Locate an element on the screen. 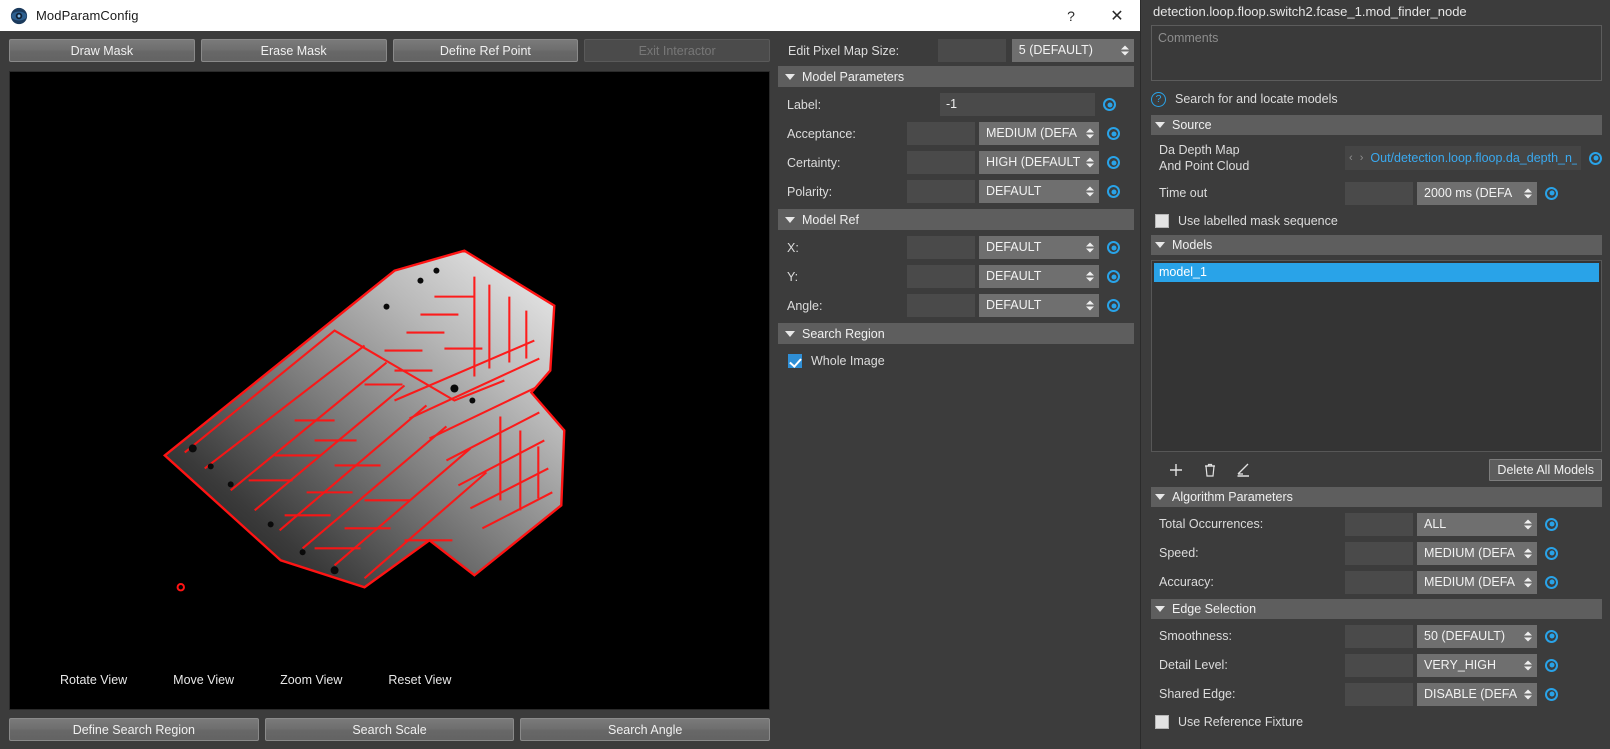 The width and height of the screenshot is (1610, 749). accuracy-combo: MEDIUM (DEFA is located at coordinates (1477, 582).